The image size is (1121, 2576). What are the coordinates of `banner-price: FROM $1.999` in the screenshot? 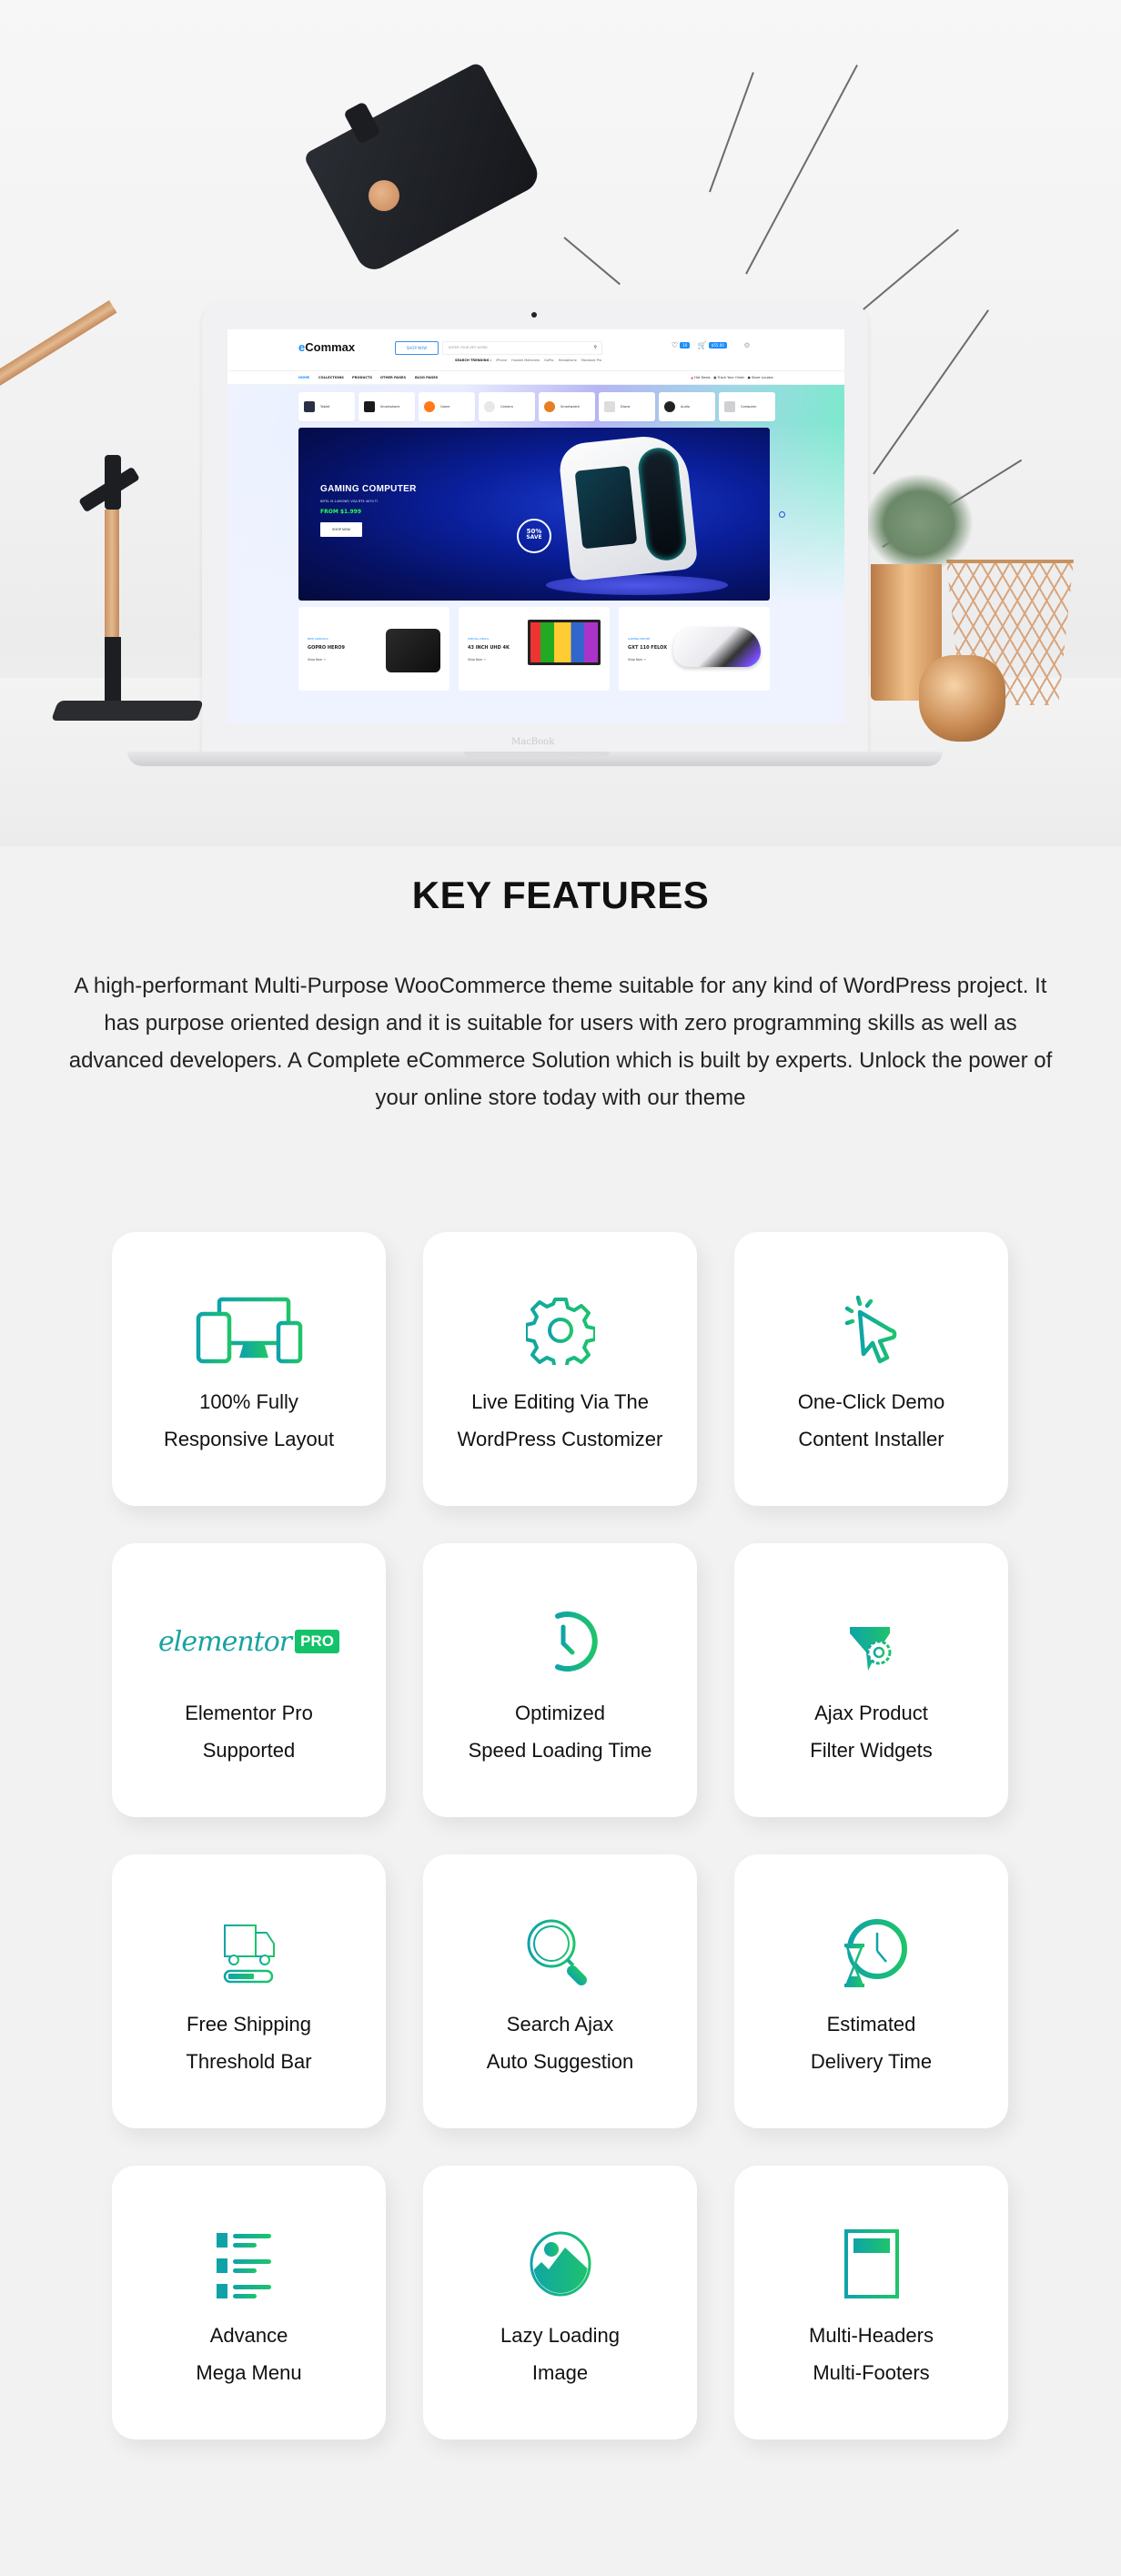 It's located at (341, 512).